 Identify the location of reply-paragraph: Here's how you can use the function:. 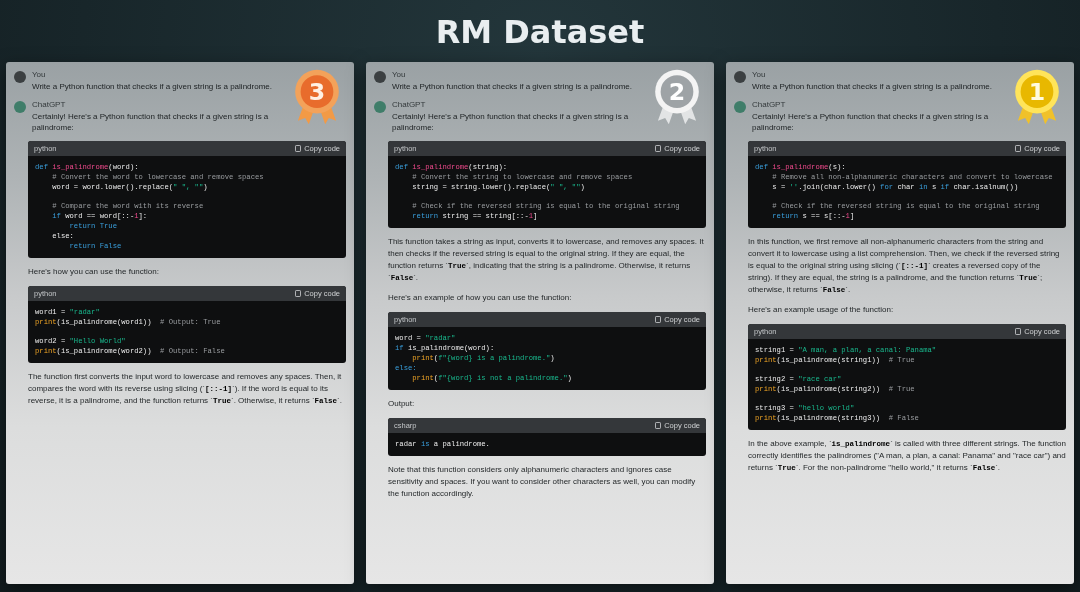
(94, 272).